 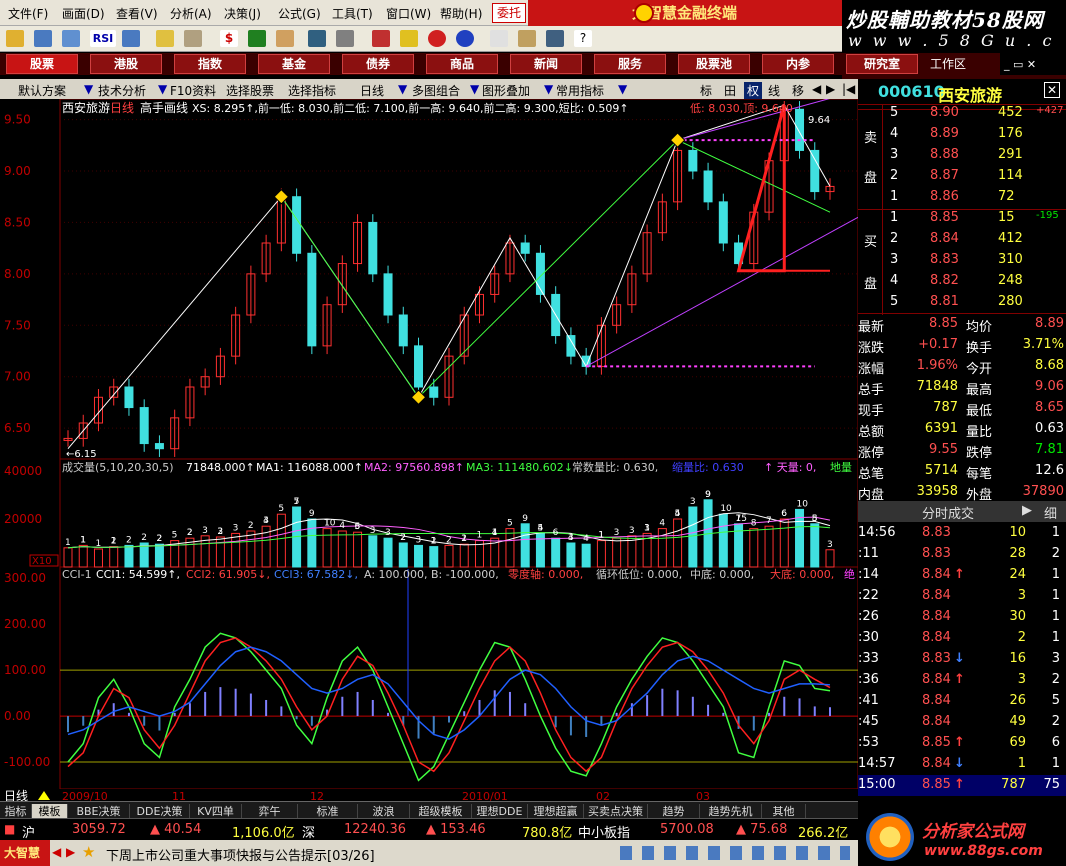 I want to click on workarea-label: 工作区, so click(x=970, y=64).